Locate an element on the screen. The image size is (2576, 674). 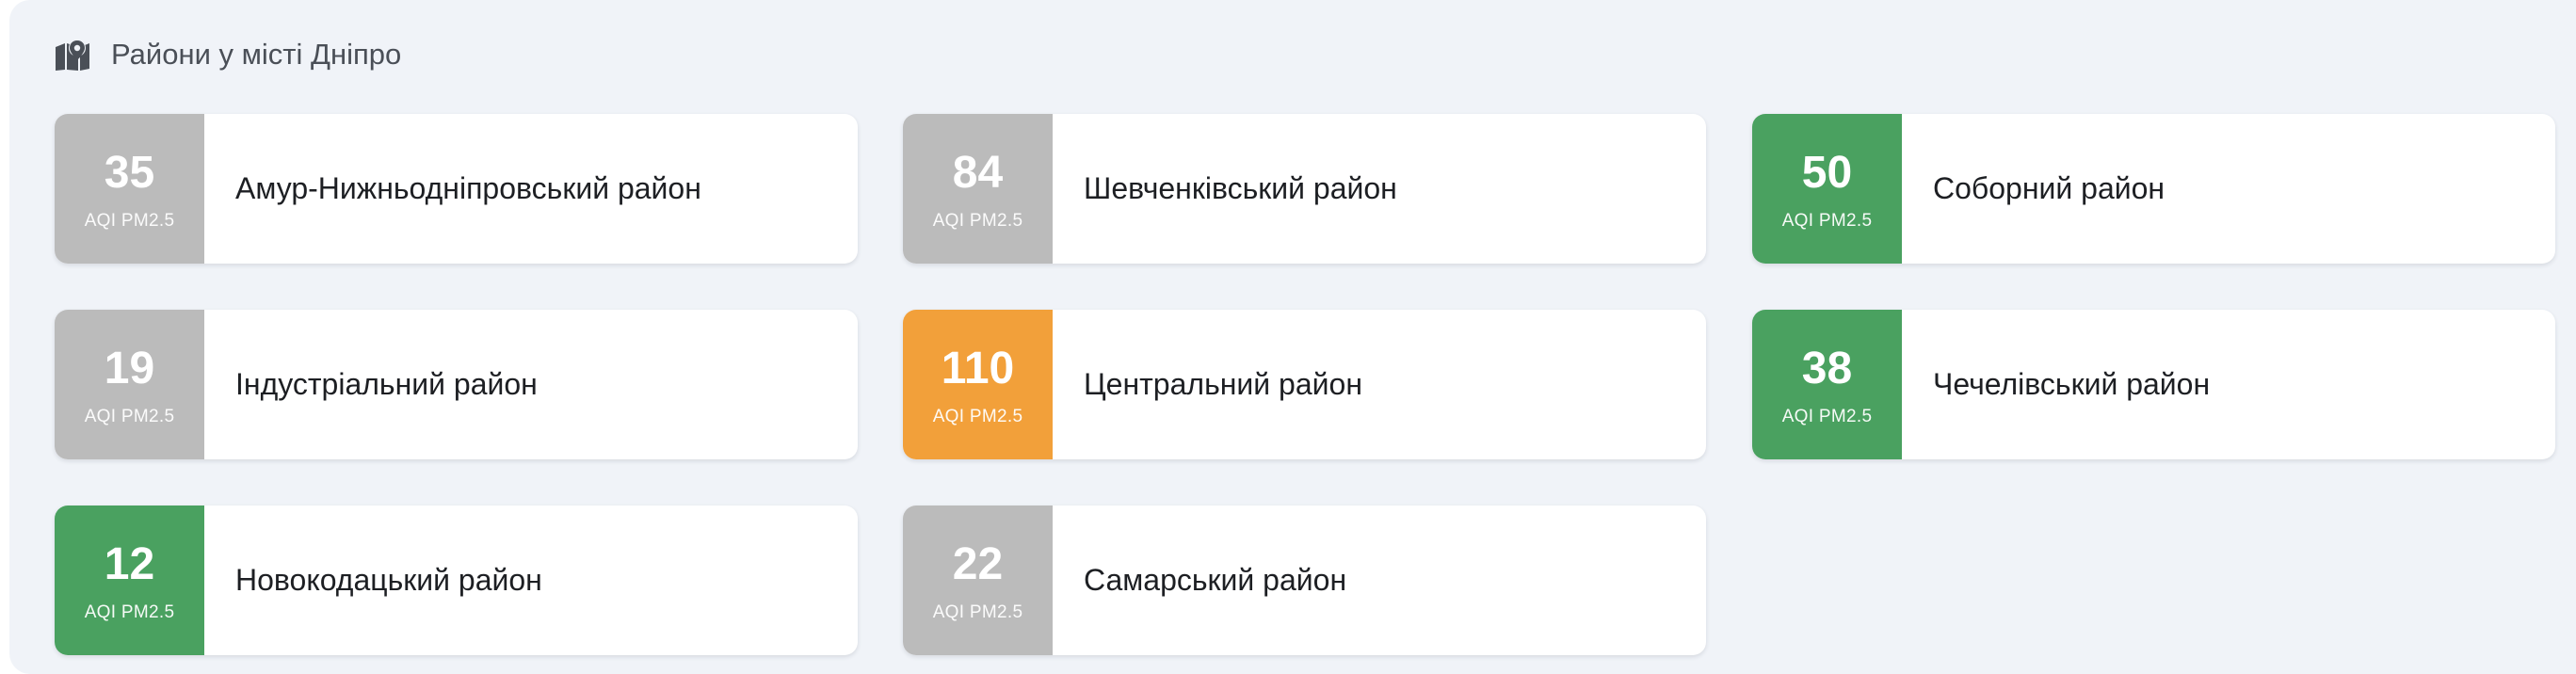
district-name: Самарський район is located at coordinates (1215, 580).